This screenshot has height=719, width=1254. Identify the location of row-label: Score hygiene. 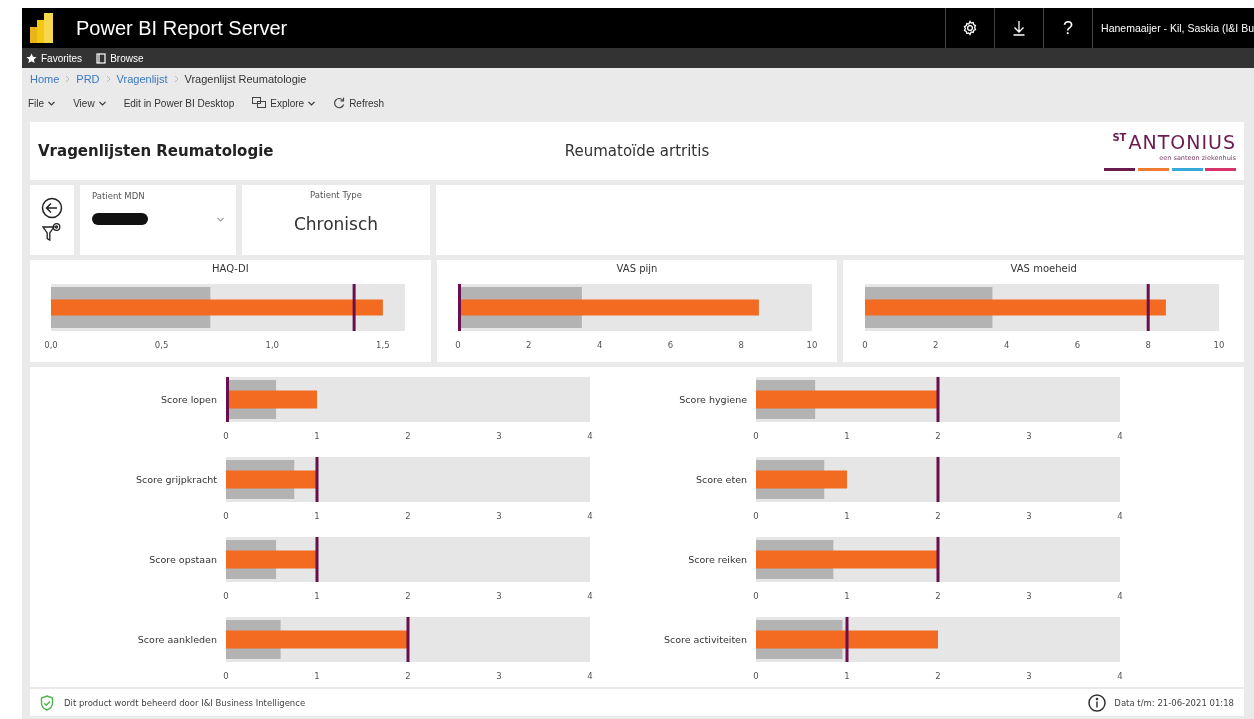
(713, 399).